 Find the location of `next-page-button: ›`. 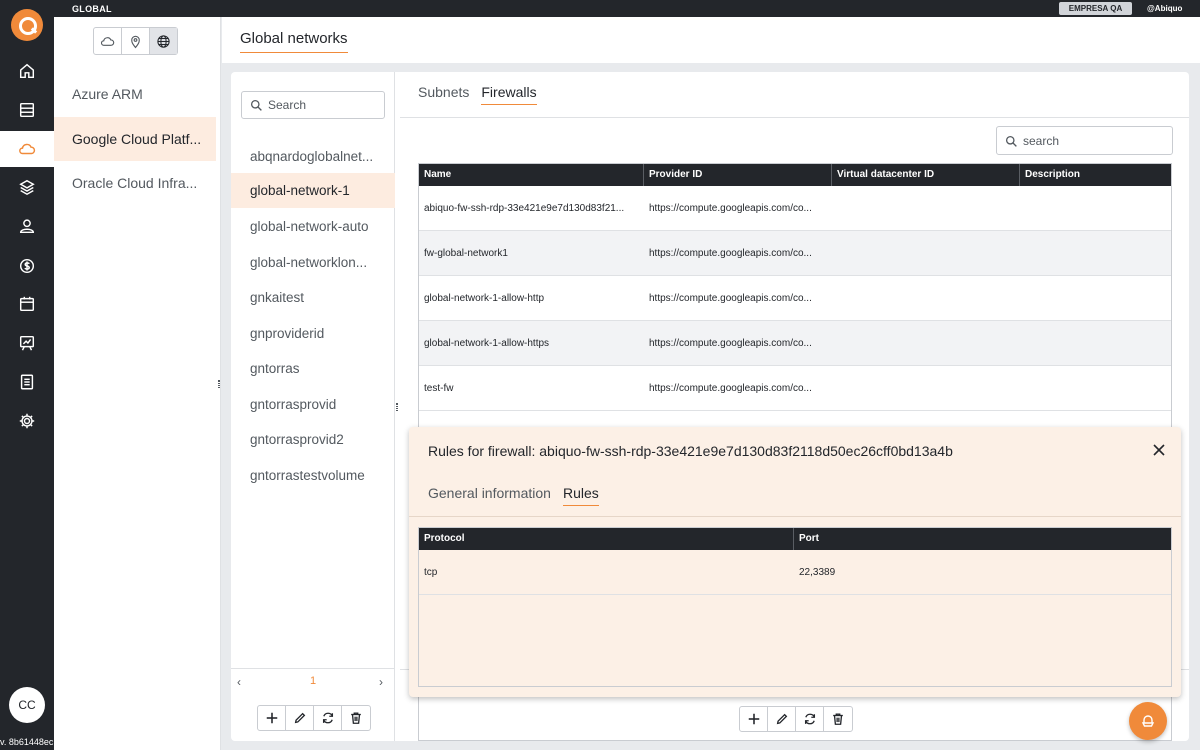

next-page-button: › is located at coordinates (381, 682).